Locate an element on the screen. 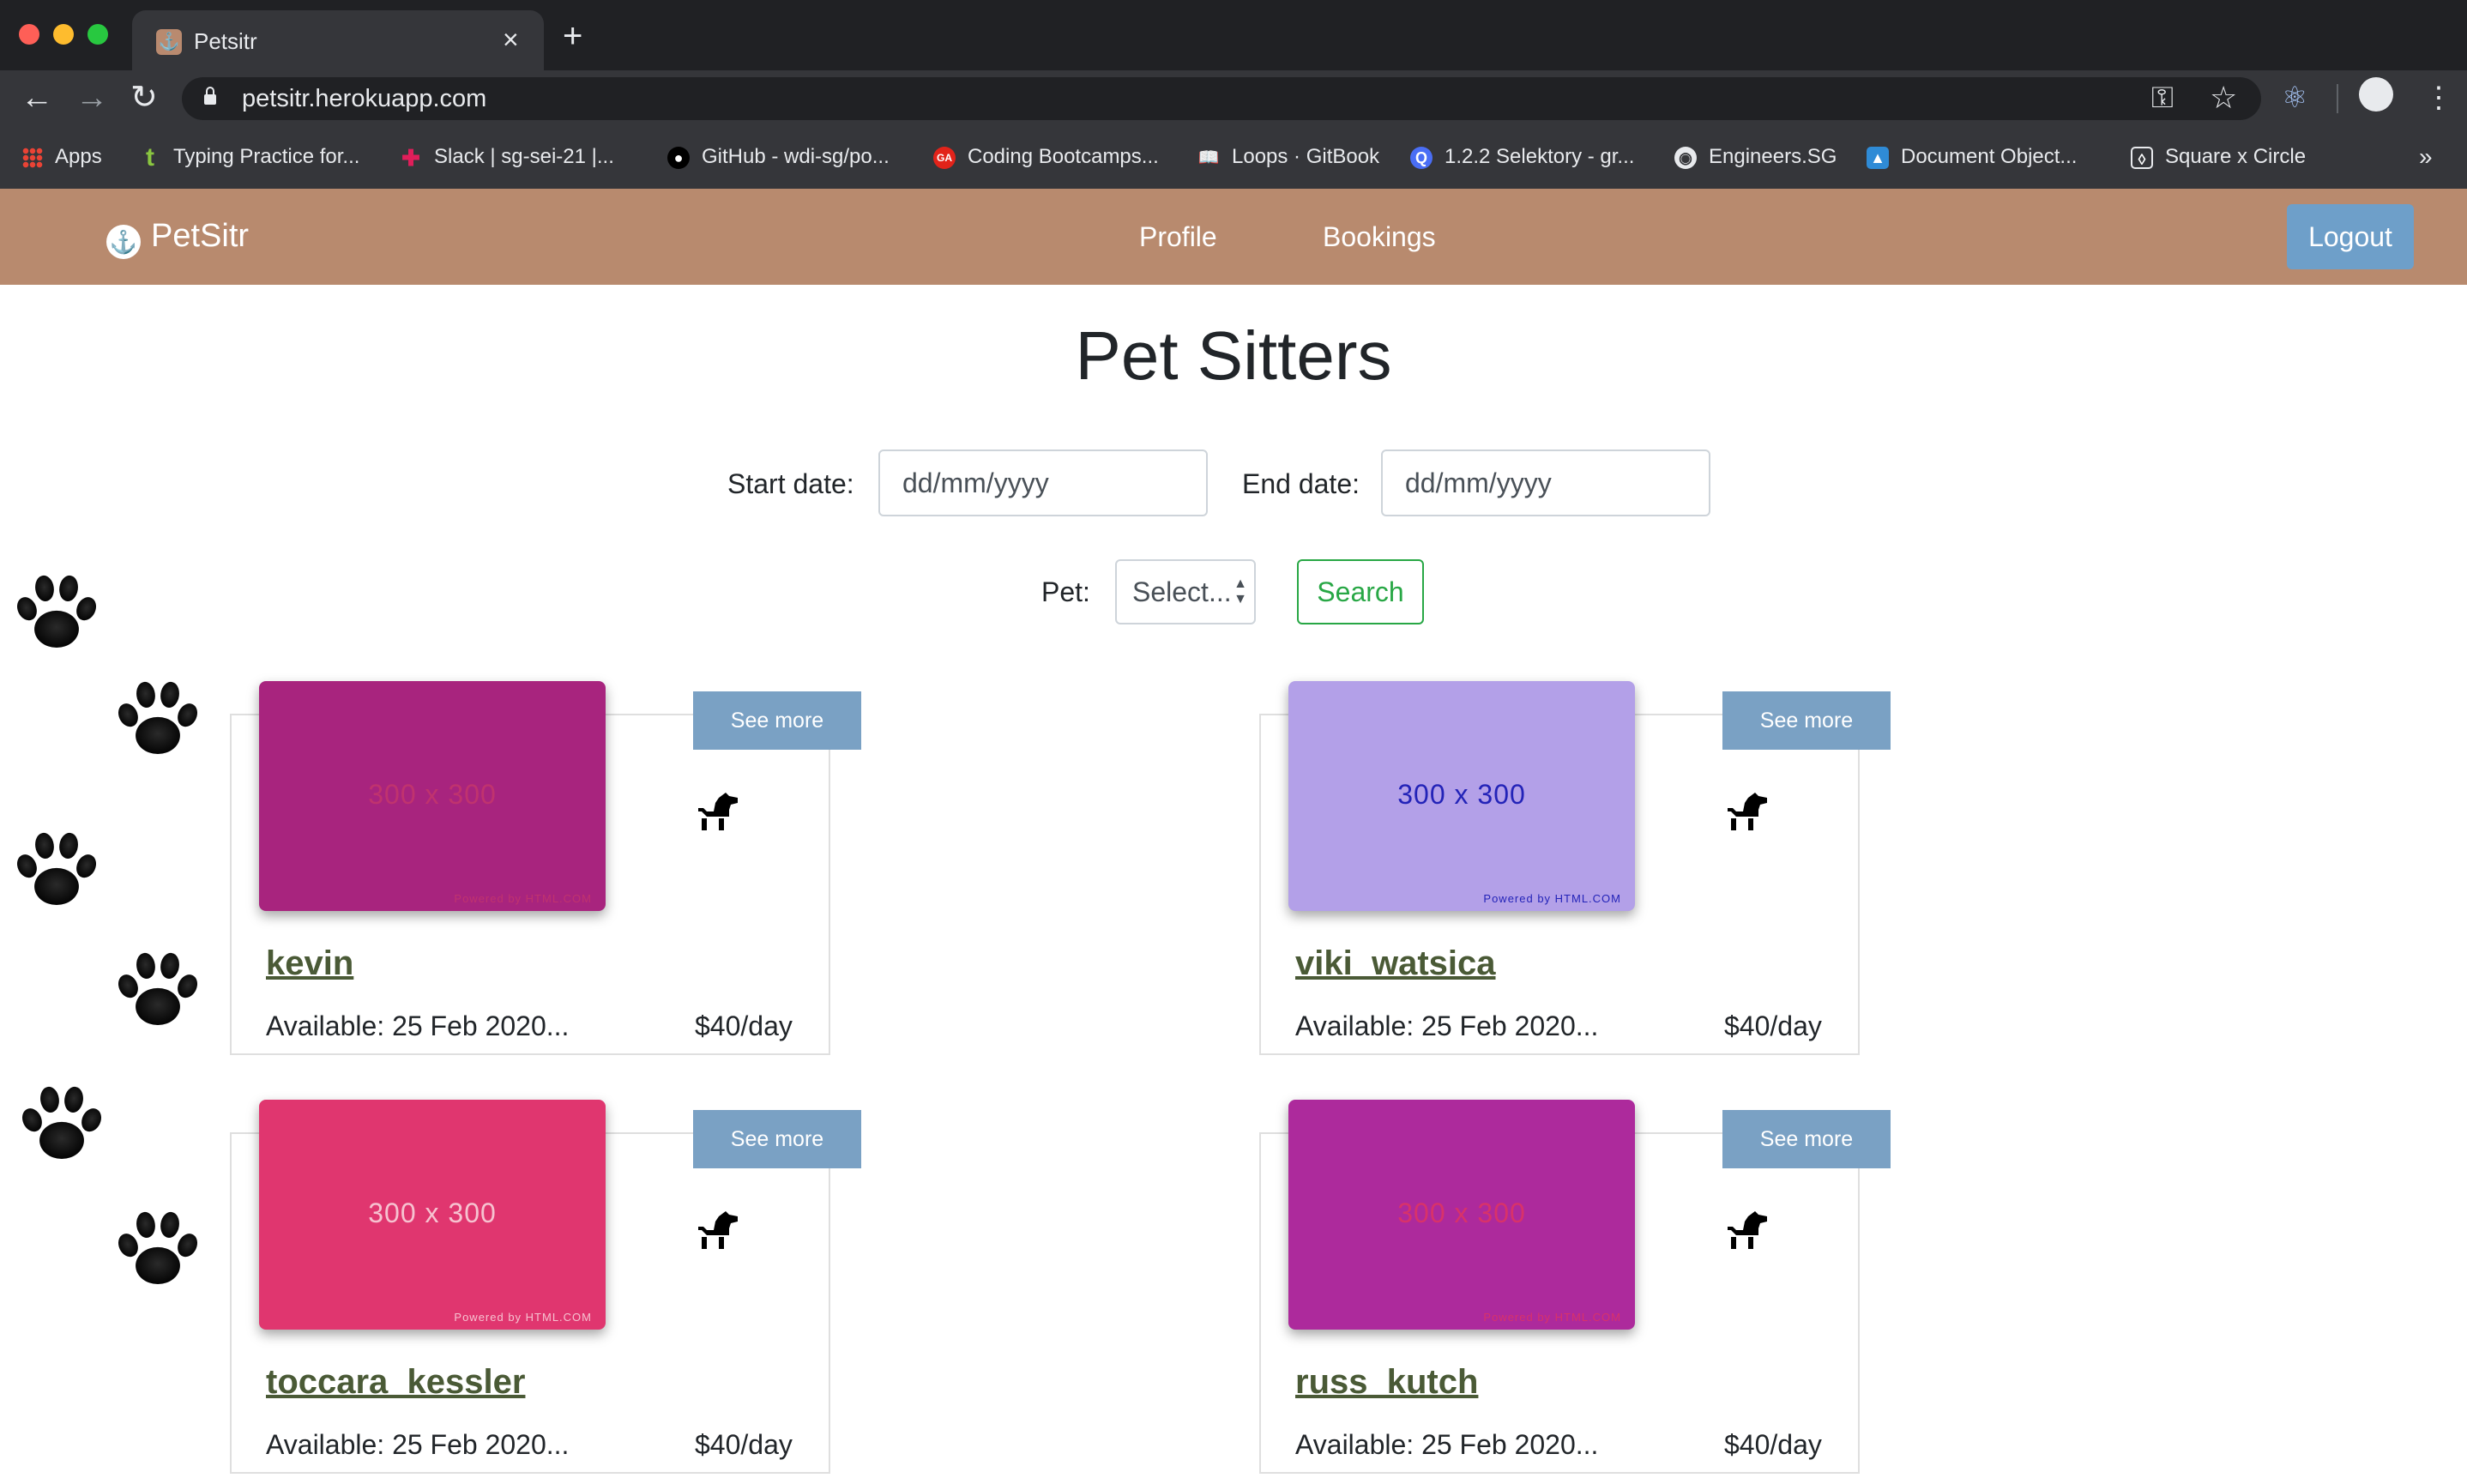 This screenshot has width=2467, height=1484. search-button: Search is located at coordinates (1360, 591).